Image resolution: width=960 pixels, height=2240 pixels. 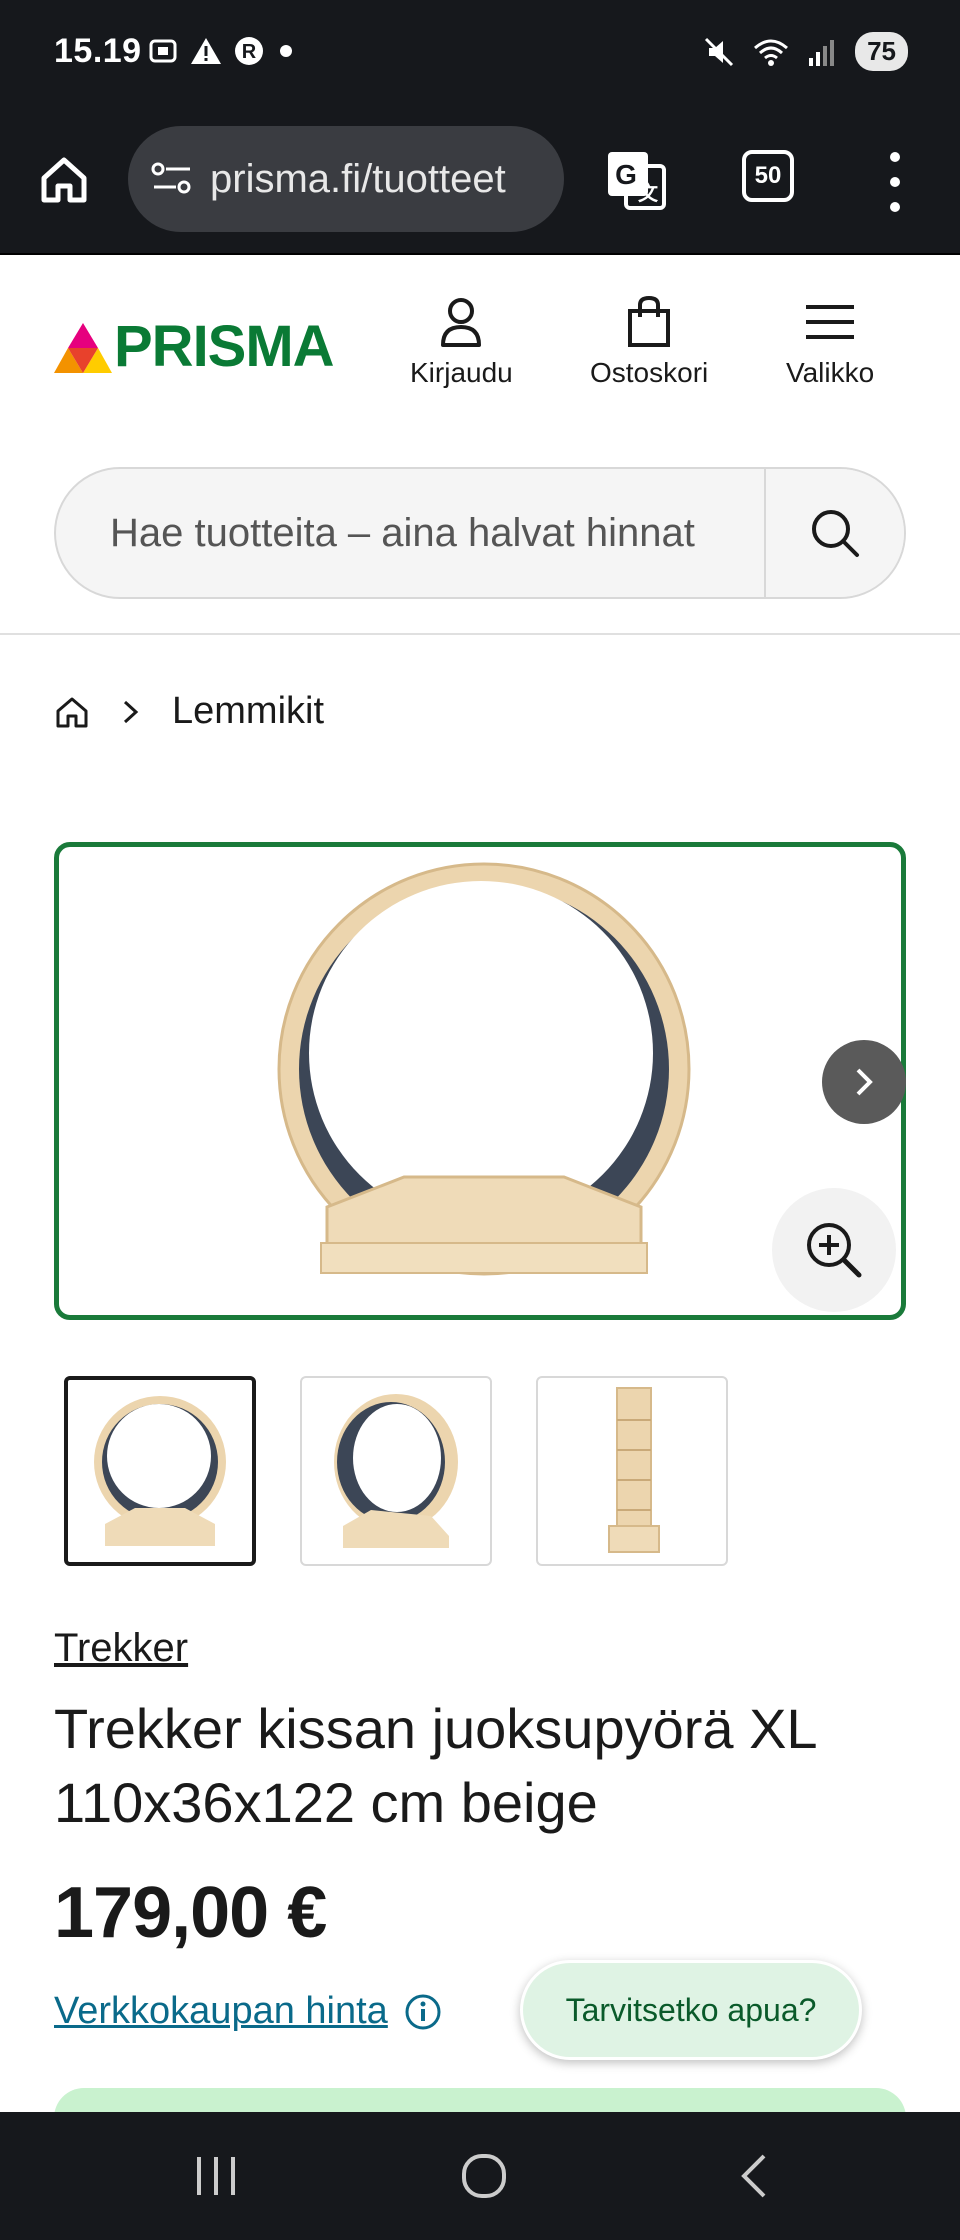 What do you see at coordinates (83, 347) in the screenshot?
I see `prisma-triangle-icon` at bounding box center [83, 347].